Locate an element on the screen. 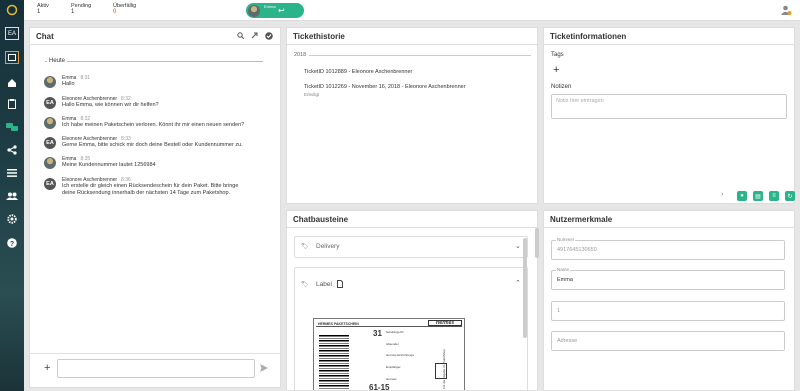 The width and height of the screenshot is (800, 391). notes-input: Notiz hier eintragen is located at coordinates (669, 106).